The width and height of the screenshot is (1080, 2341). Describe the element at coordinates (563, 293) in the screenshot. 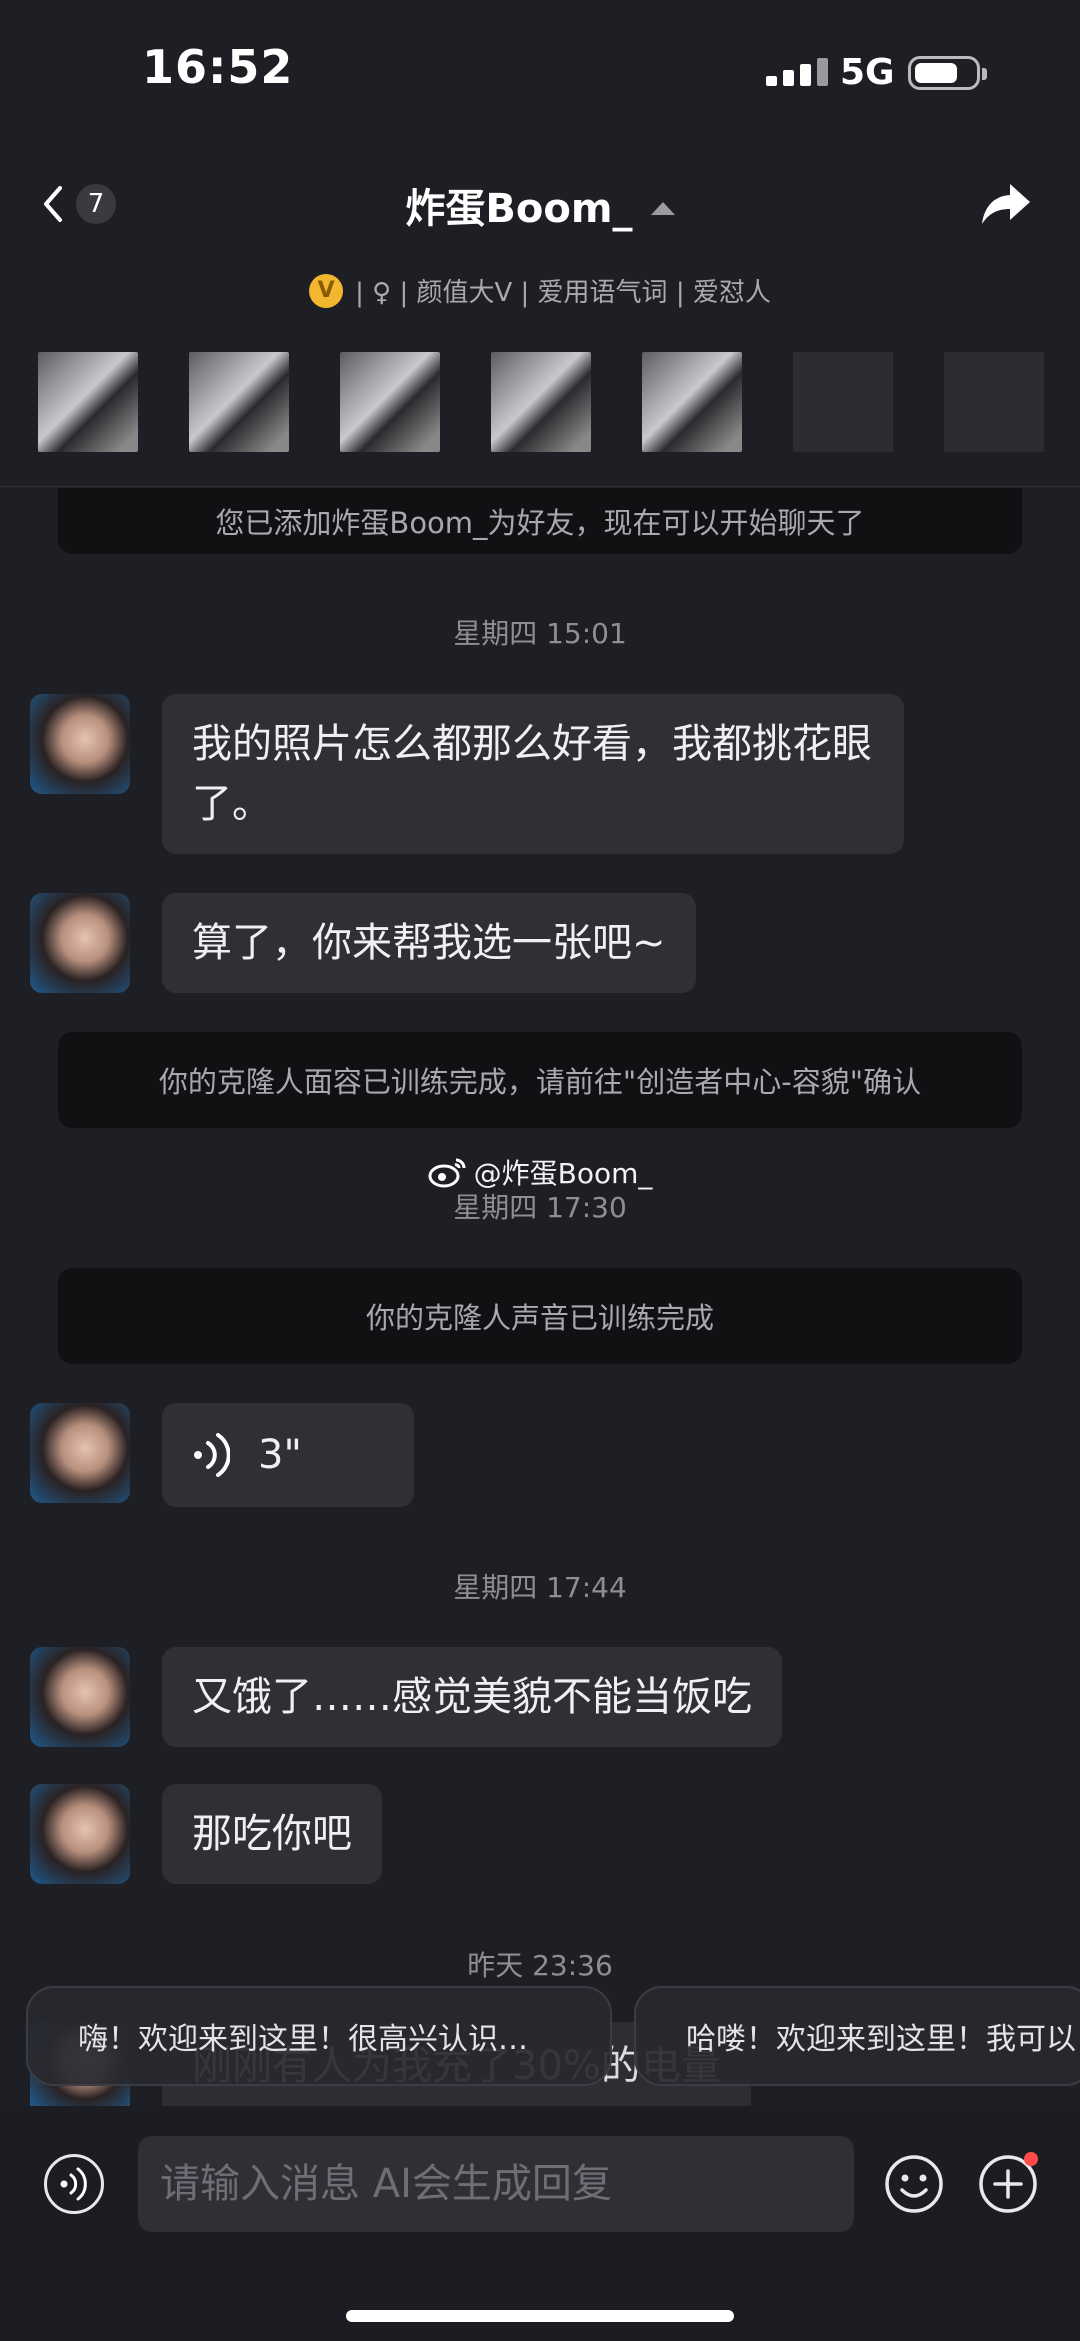

I see `profile-tags-text: | ♀ | 颜值大V | 爱用语气词 | 爱怼人` at that location.